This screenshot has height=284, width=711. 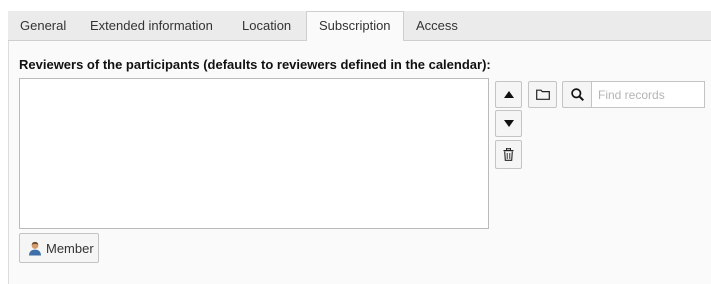 What do you see at coordinates (70, 248) in the screenshot?
I see `member-button-label: Member` at bounding box center [70, 248].